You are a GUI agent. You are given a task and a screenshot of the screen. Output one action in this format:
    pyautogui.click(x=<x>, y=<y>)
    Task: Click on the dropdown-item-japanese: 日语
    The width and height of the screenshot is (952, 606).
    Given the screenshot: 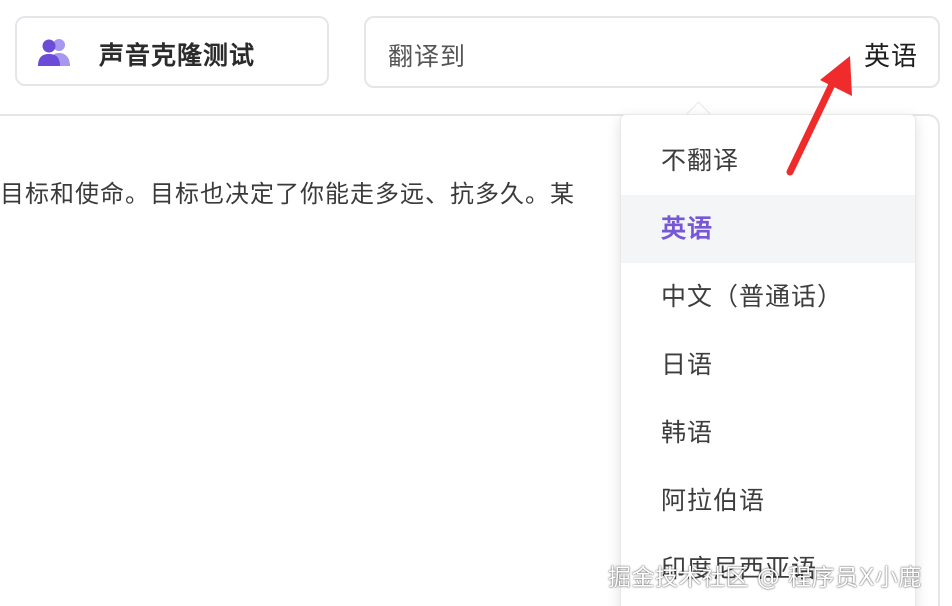 What is the action you would take?
    pyautogui.click(x=768, y=365)
    